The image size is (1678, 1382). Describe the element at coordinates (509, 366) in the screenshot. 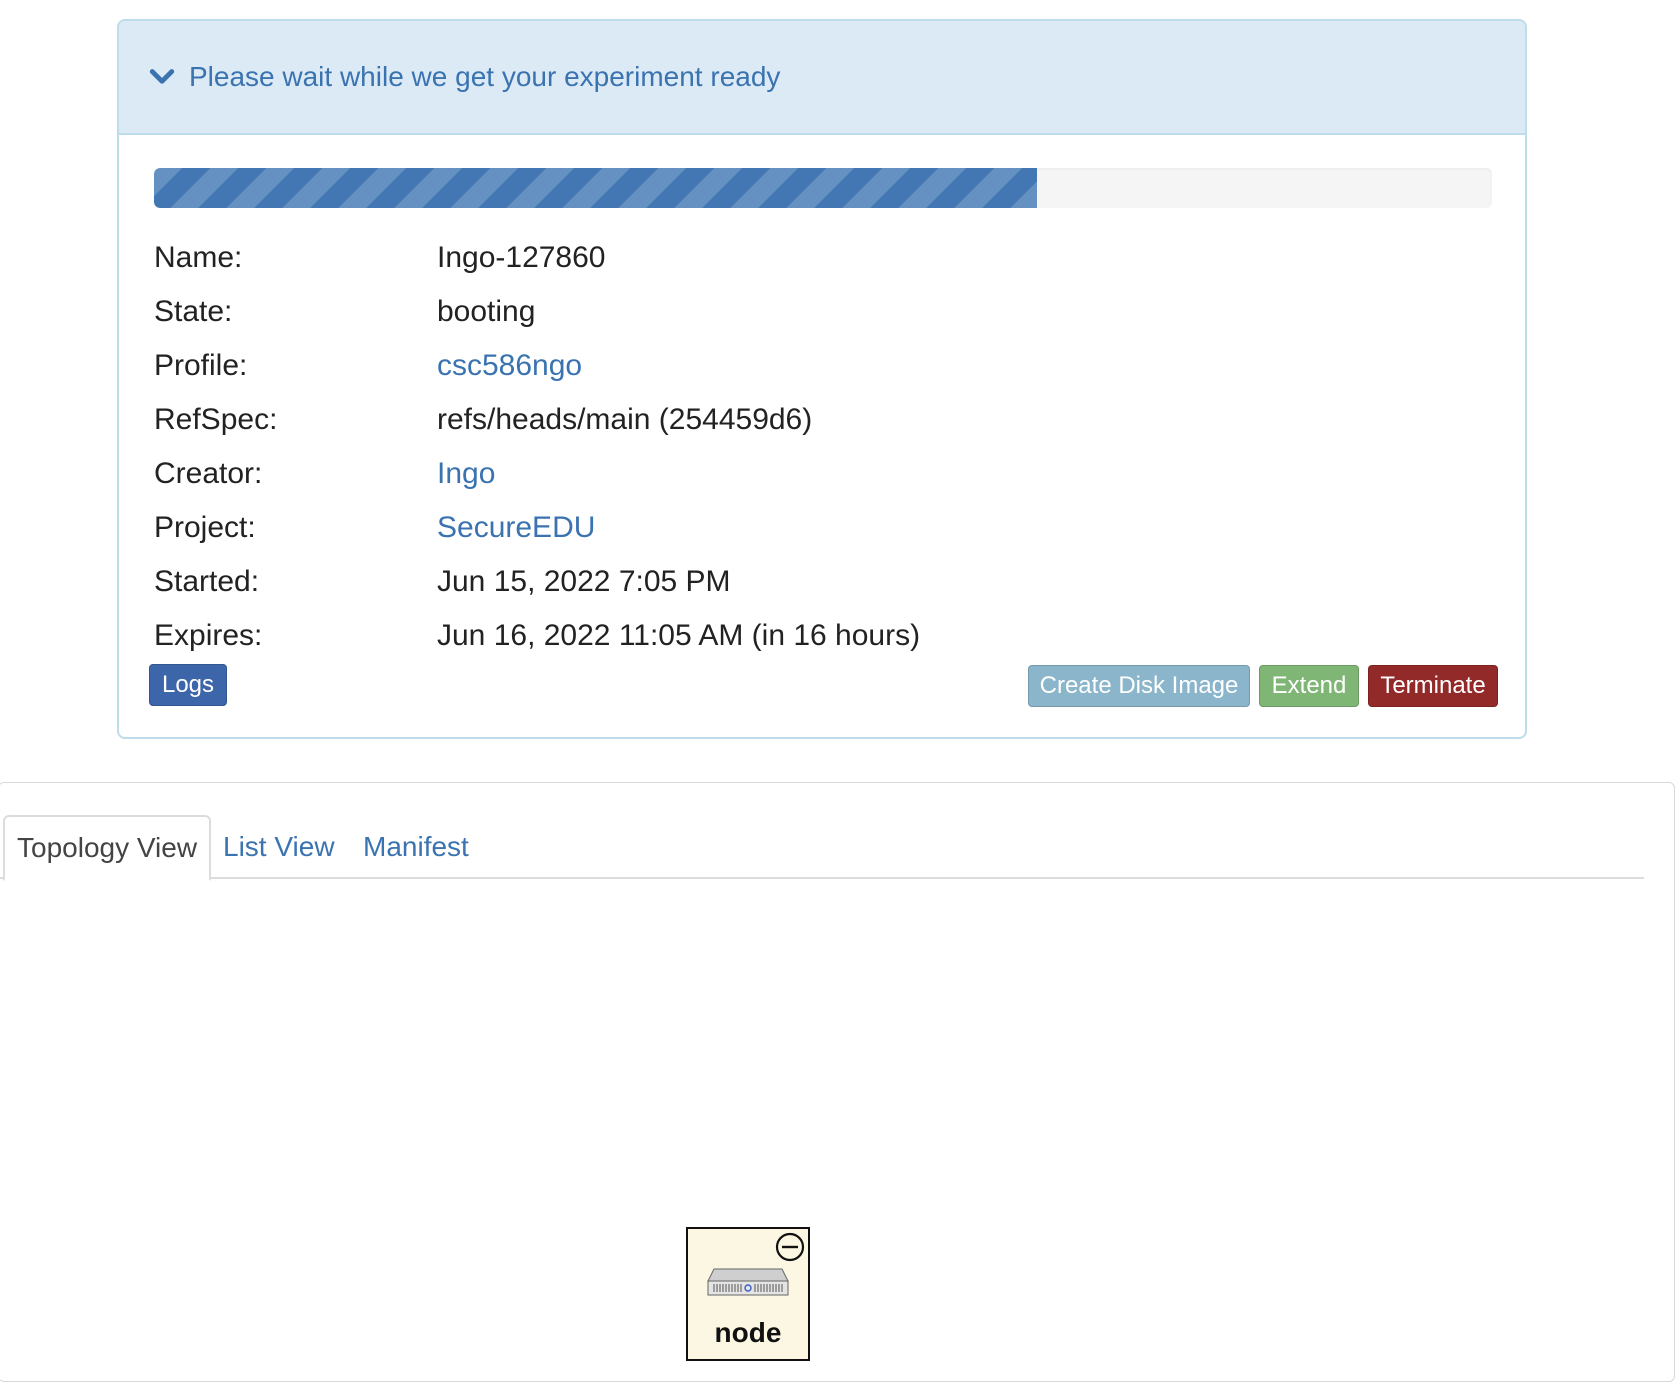

I see `profile-link: csc586ngo` at that location.